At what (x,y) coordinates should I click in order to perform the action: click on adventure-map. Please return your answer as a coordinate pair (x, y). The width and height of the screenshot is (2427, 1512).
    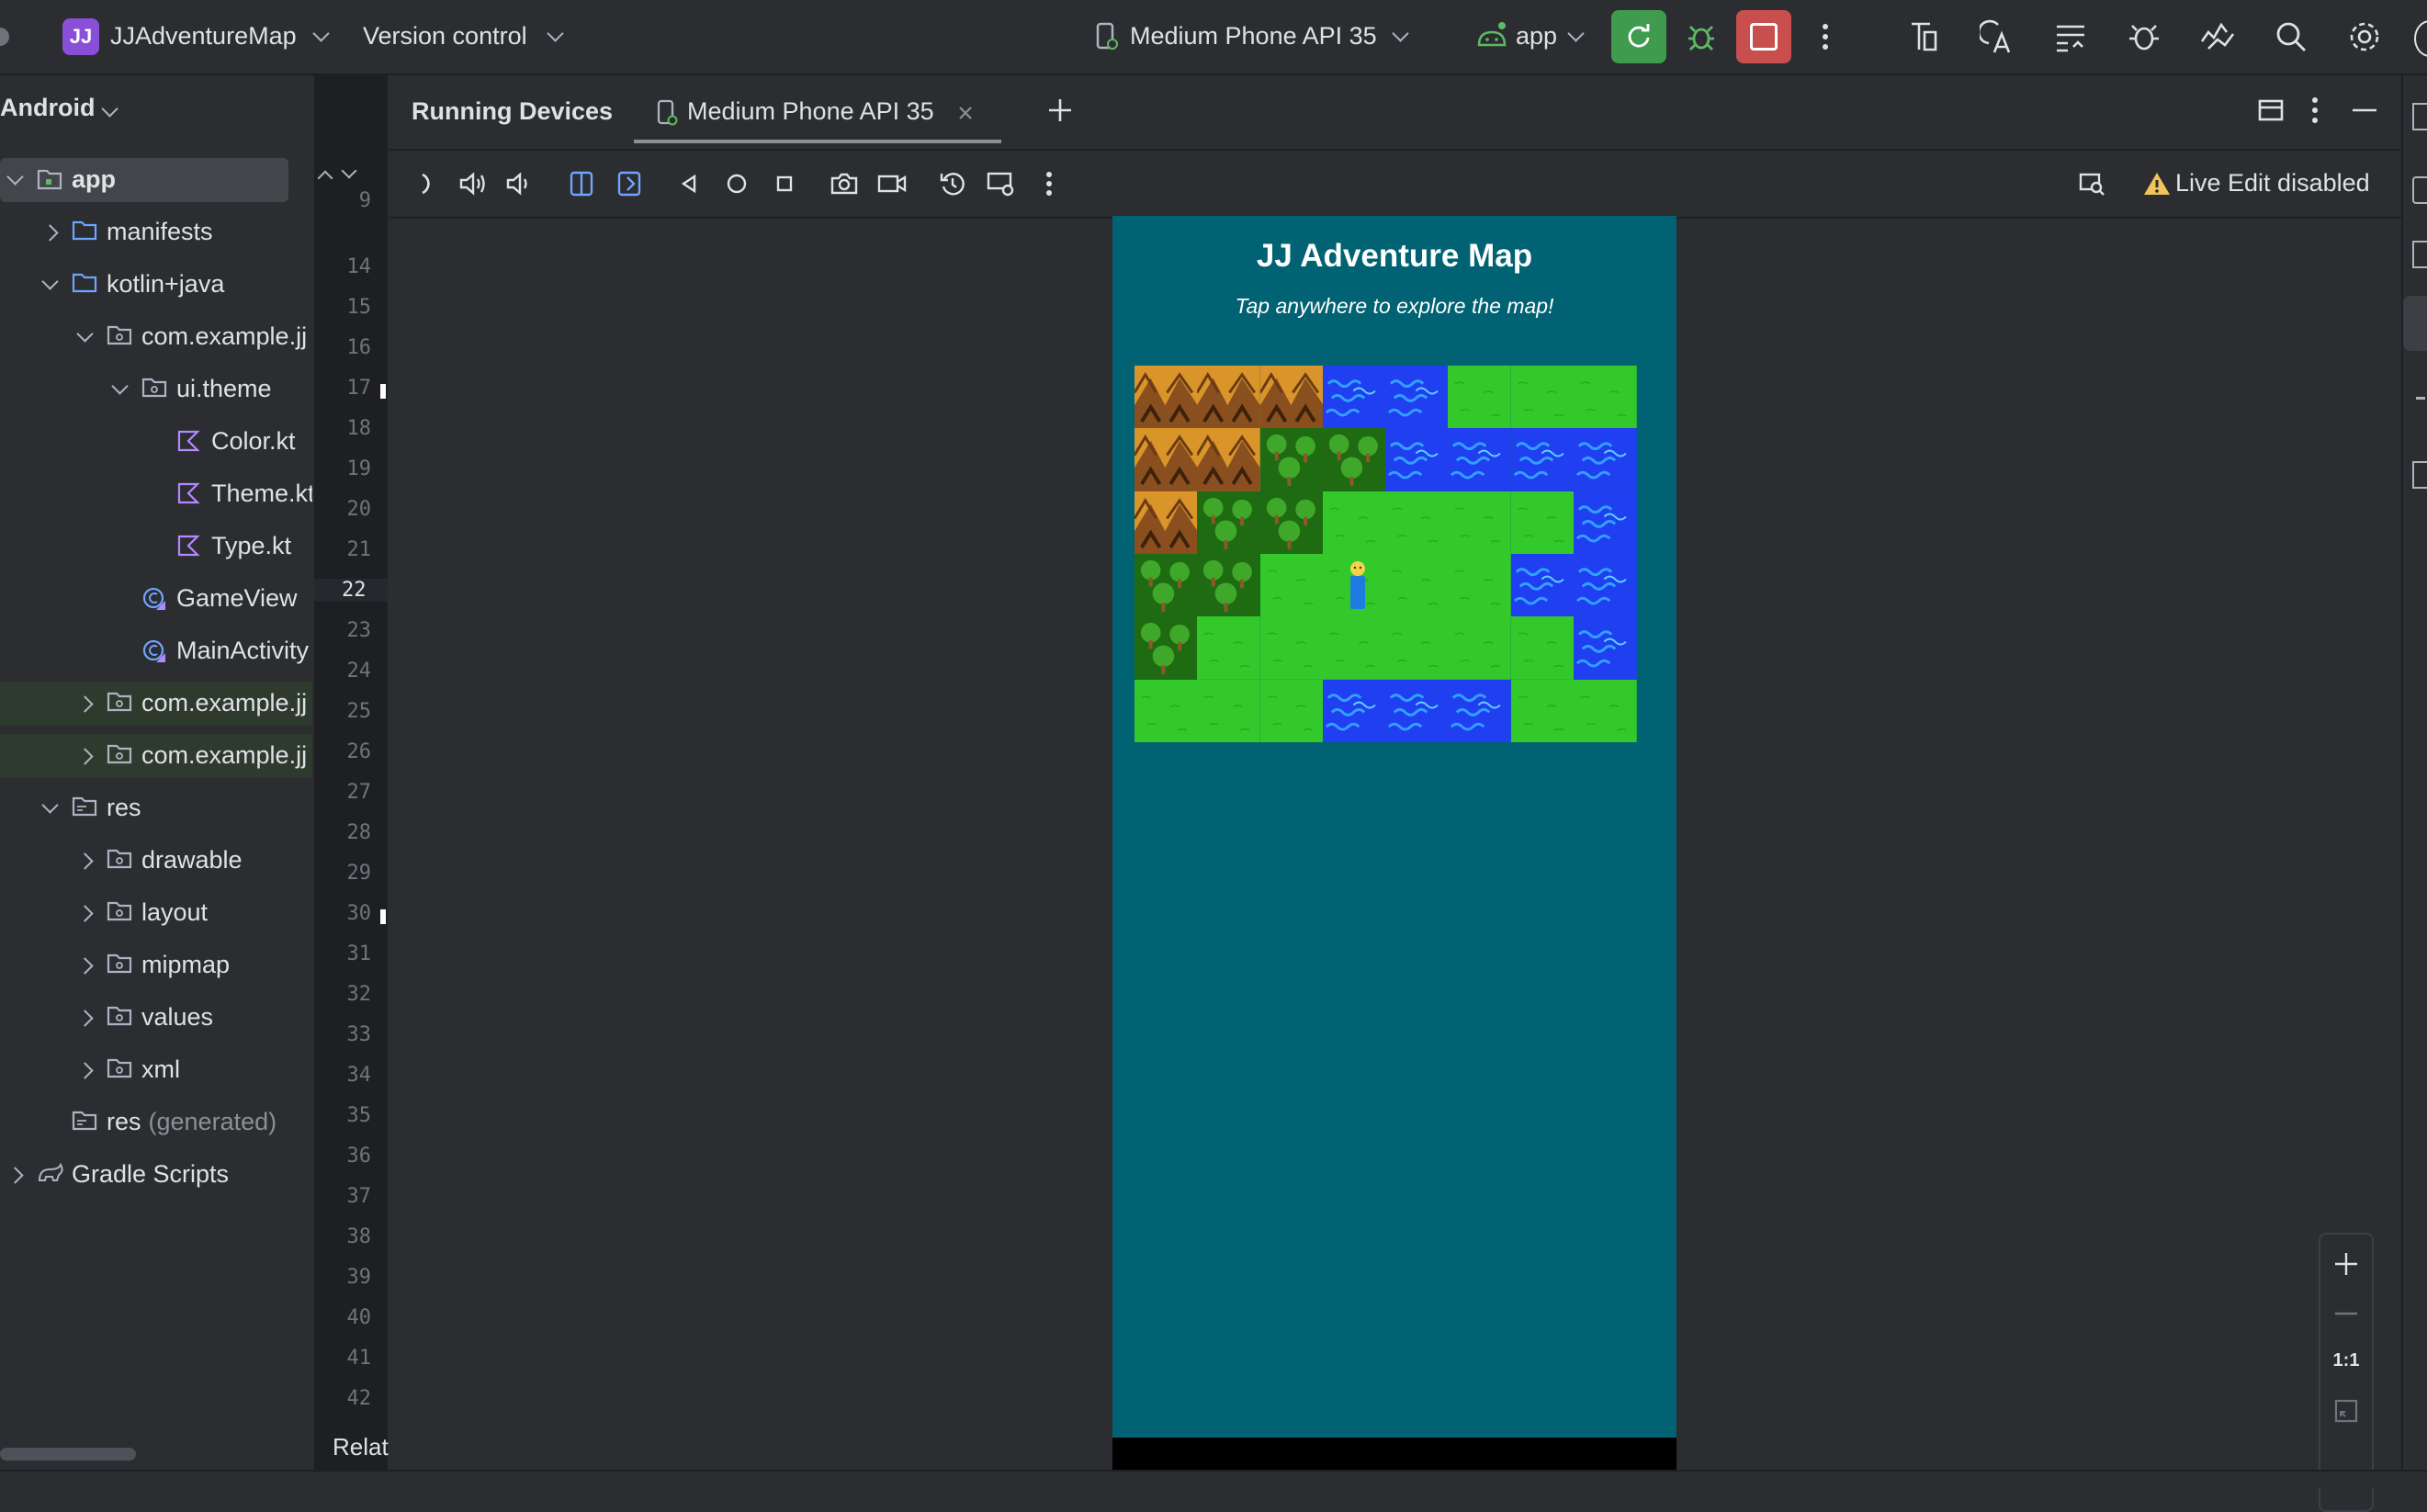
    Looking at the image, I should click on (1385, 554).